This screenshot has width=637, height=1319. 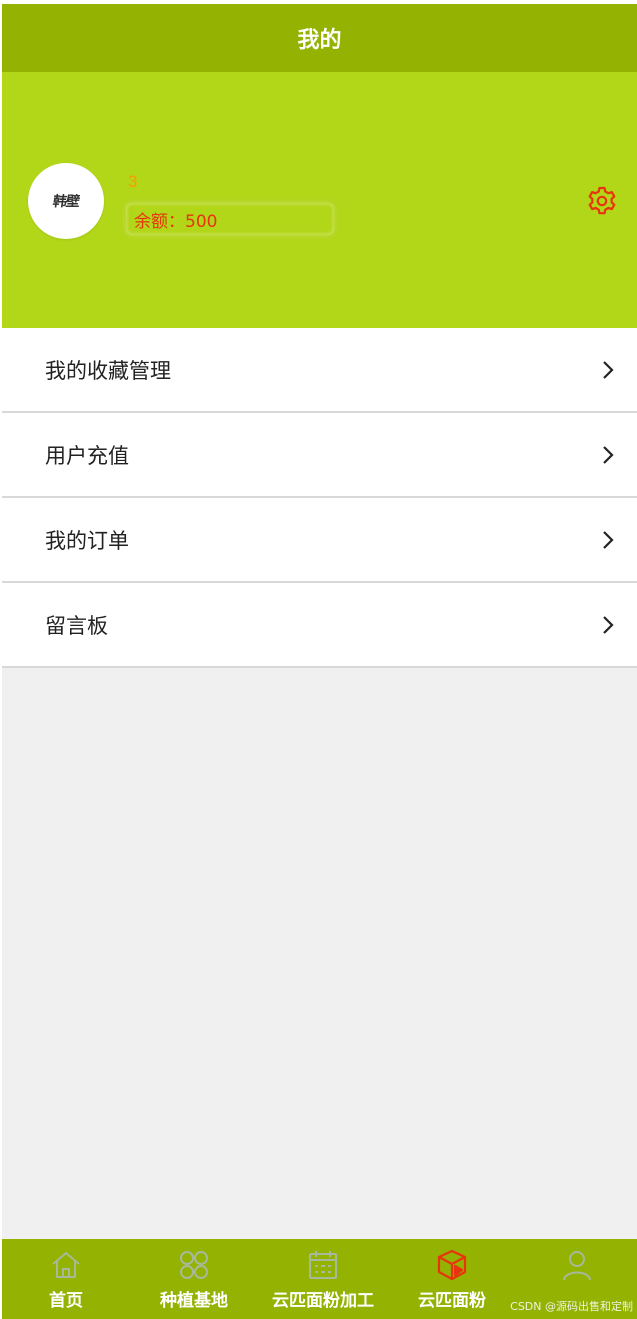 I want to click on tab-home: 首页, so click(x=66, y=1279).